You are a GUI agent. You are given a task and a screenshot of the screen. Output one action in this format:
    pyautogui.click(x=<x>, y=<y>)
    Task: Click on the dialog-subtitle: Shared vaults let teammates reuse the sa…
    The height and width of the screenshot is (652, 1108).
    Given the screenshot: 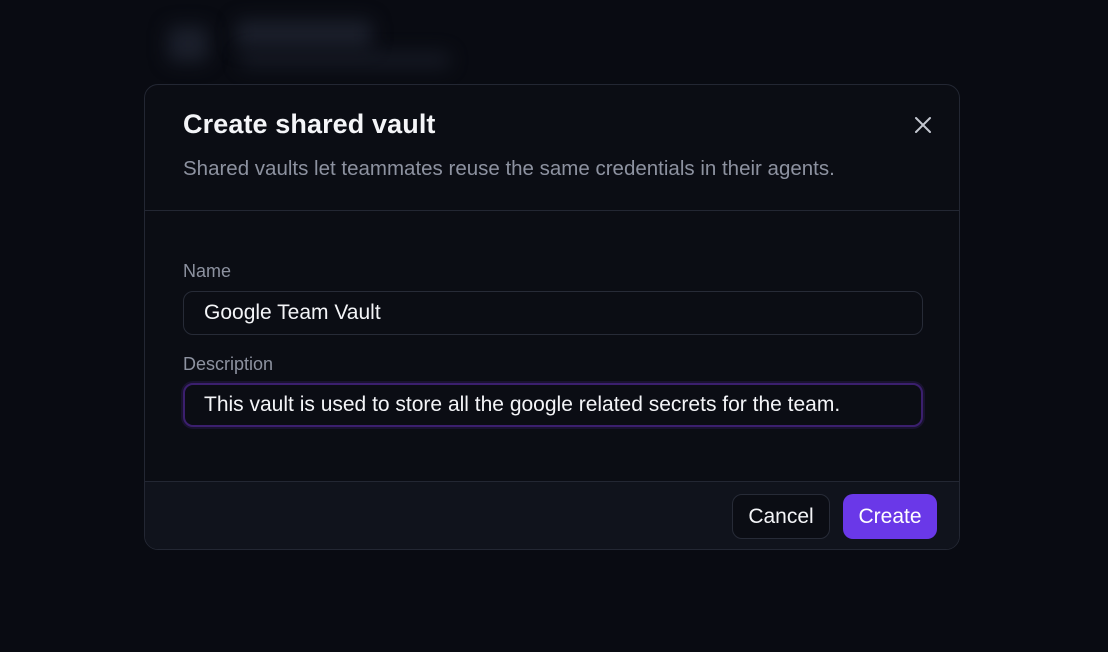 What is the action you would take?
    pyautogui.click(x=509, y=168)
    